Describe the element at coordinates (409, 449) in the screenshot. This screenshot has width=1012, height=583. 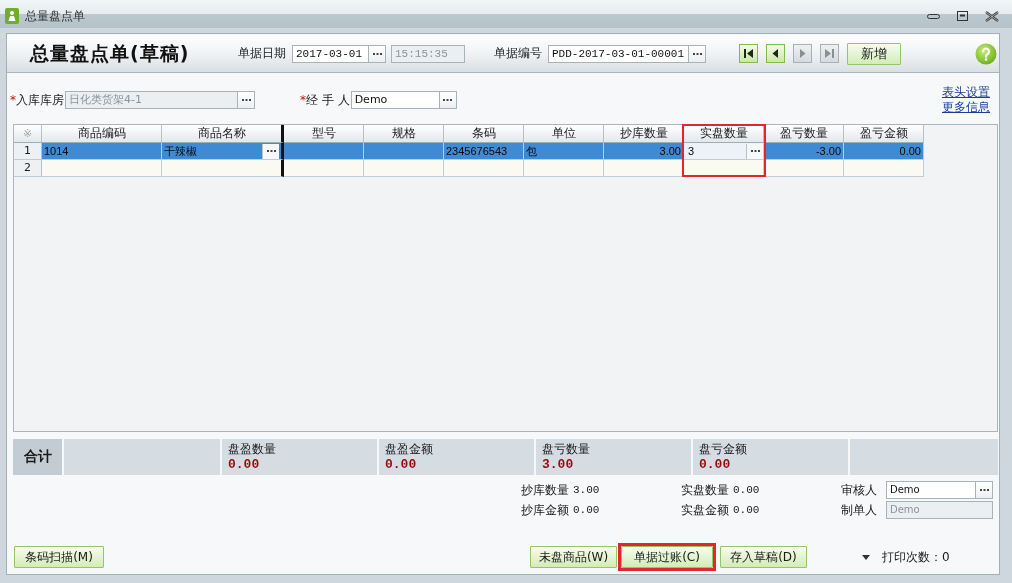
I see `metric-label: 盘盈金额` at that location.